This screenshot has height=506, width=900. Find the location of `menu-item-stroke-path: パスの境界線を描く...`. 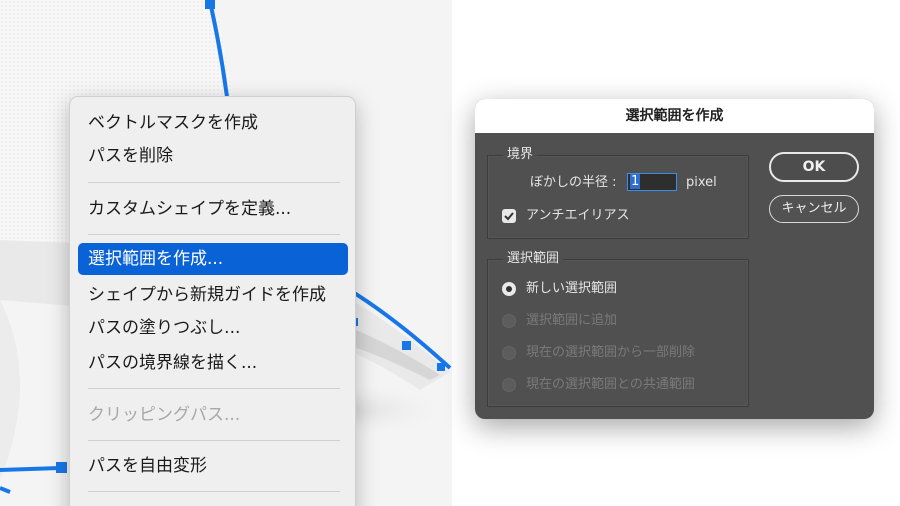

menu-item-stroke-path: パスの境界線を描く... is located at coordinates (213, 363).